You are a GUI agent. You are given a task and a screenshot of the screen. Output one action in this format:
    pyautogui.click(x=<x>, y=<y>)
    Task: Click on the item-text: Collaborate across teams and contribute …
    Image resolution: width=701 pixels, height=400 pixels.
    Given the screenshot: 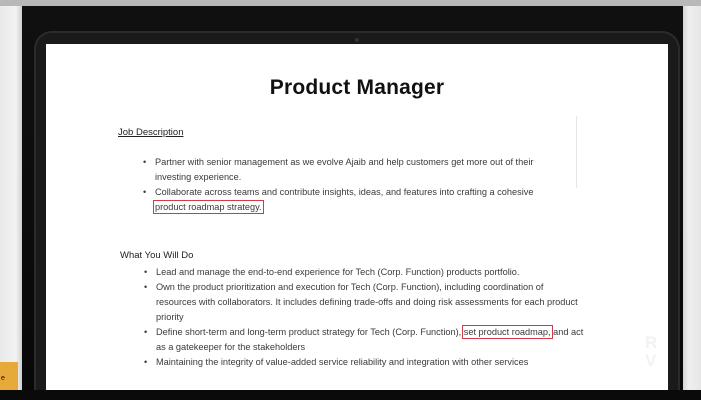 What is the action you would take?
    pyautogui.click(x=344, y=192)
    